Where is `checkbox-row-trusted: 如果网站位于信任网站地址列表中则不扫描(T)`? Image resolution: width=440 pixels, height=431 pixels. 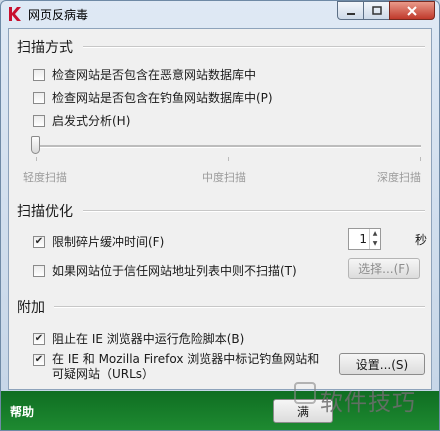
checkbox-row-trusted: 如果网站位于信任网站地址列表中则不扫描(T) is located at coordinates (165, 270).